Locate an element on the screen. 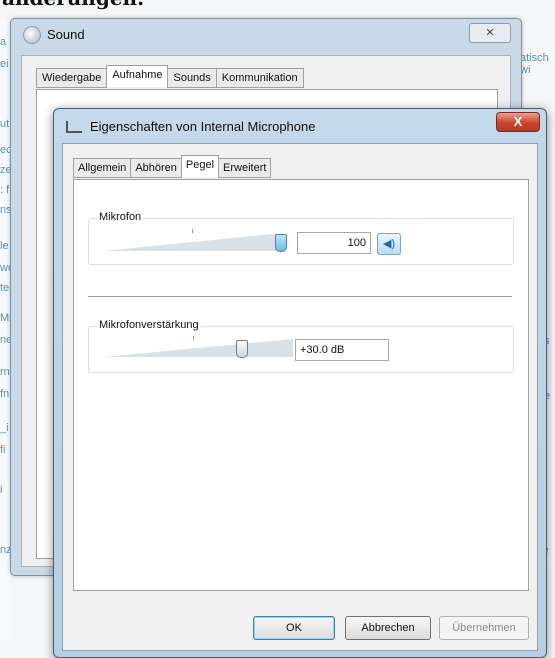  background-left-fragment: fn is located at coordinates (5, 394).